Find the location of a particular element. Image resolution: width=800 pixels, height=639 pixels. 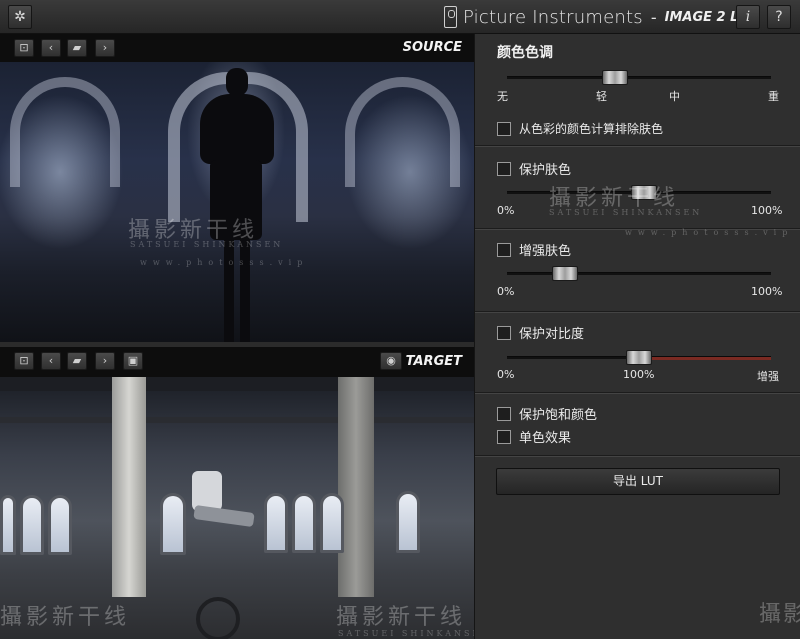

enhance-skin-row: 增强肤色 is located at coordinates (534, 249).